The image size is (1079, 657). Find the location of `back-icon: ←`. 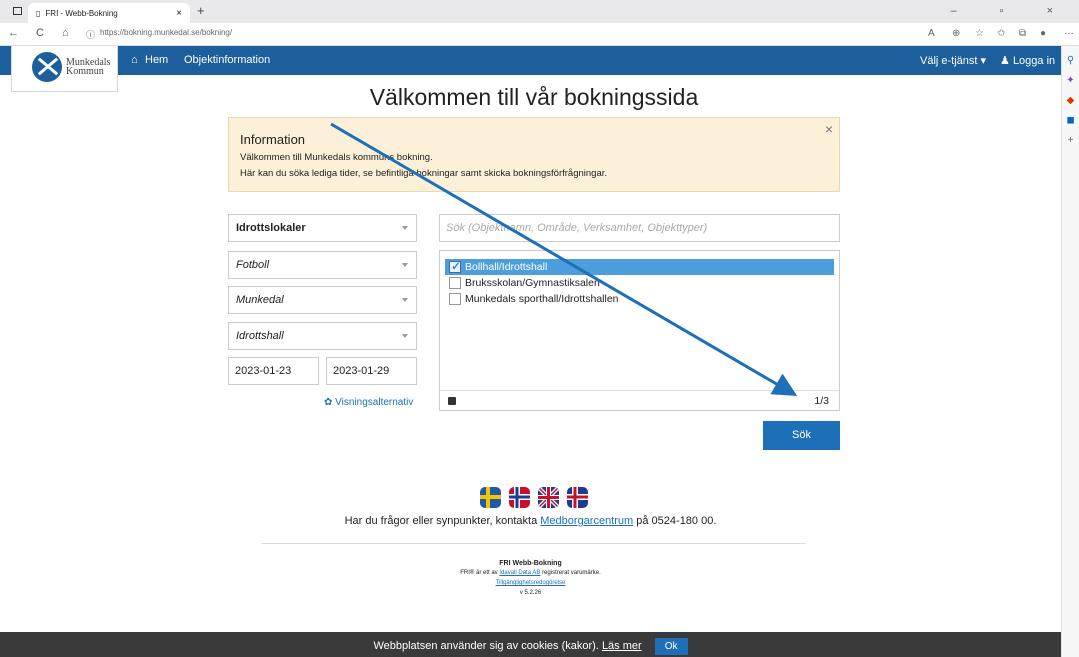

back-icon: ← is located at coordinates (13, 33).